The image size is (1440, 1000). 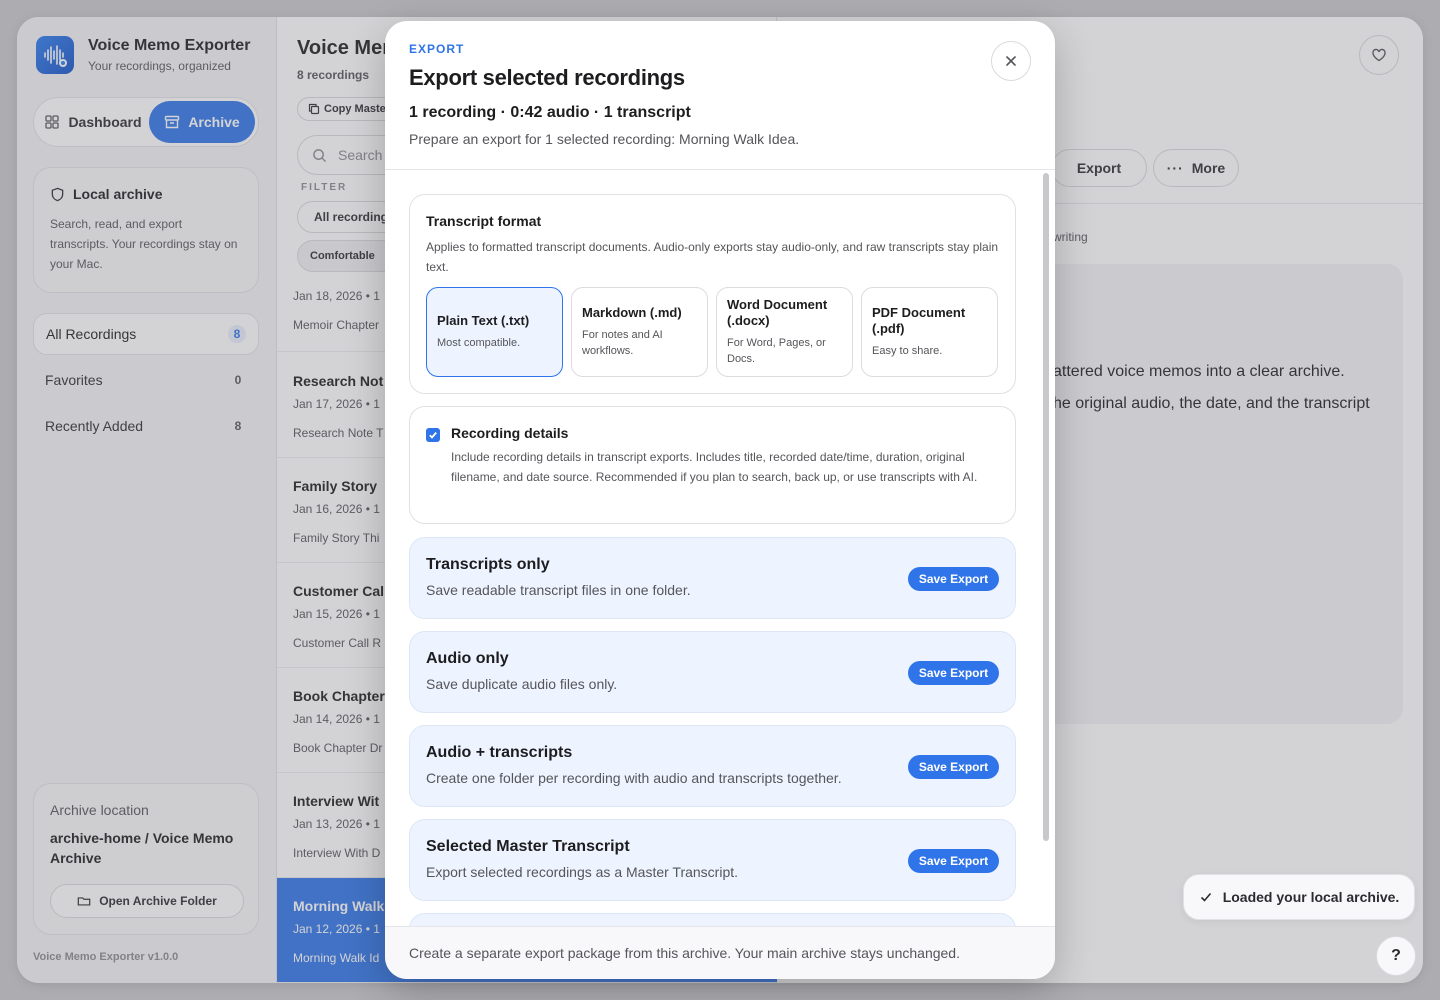 I want to click on recording-details-checkbox, so click(x=433, y=435).